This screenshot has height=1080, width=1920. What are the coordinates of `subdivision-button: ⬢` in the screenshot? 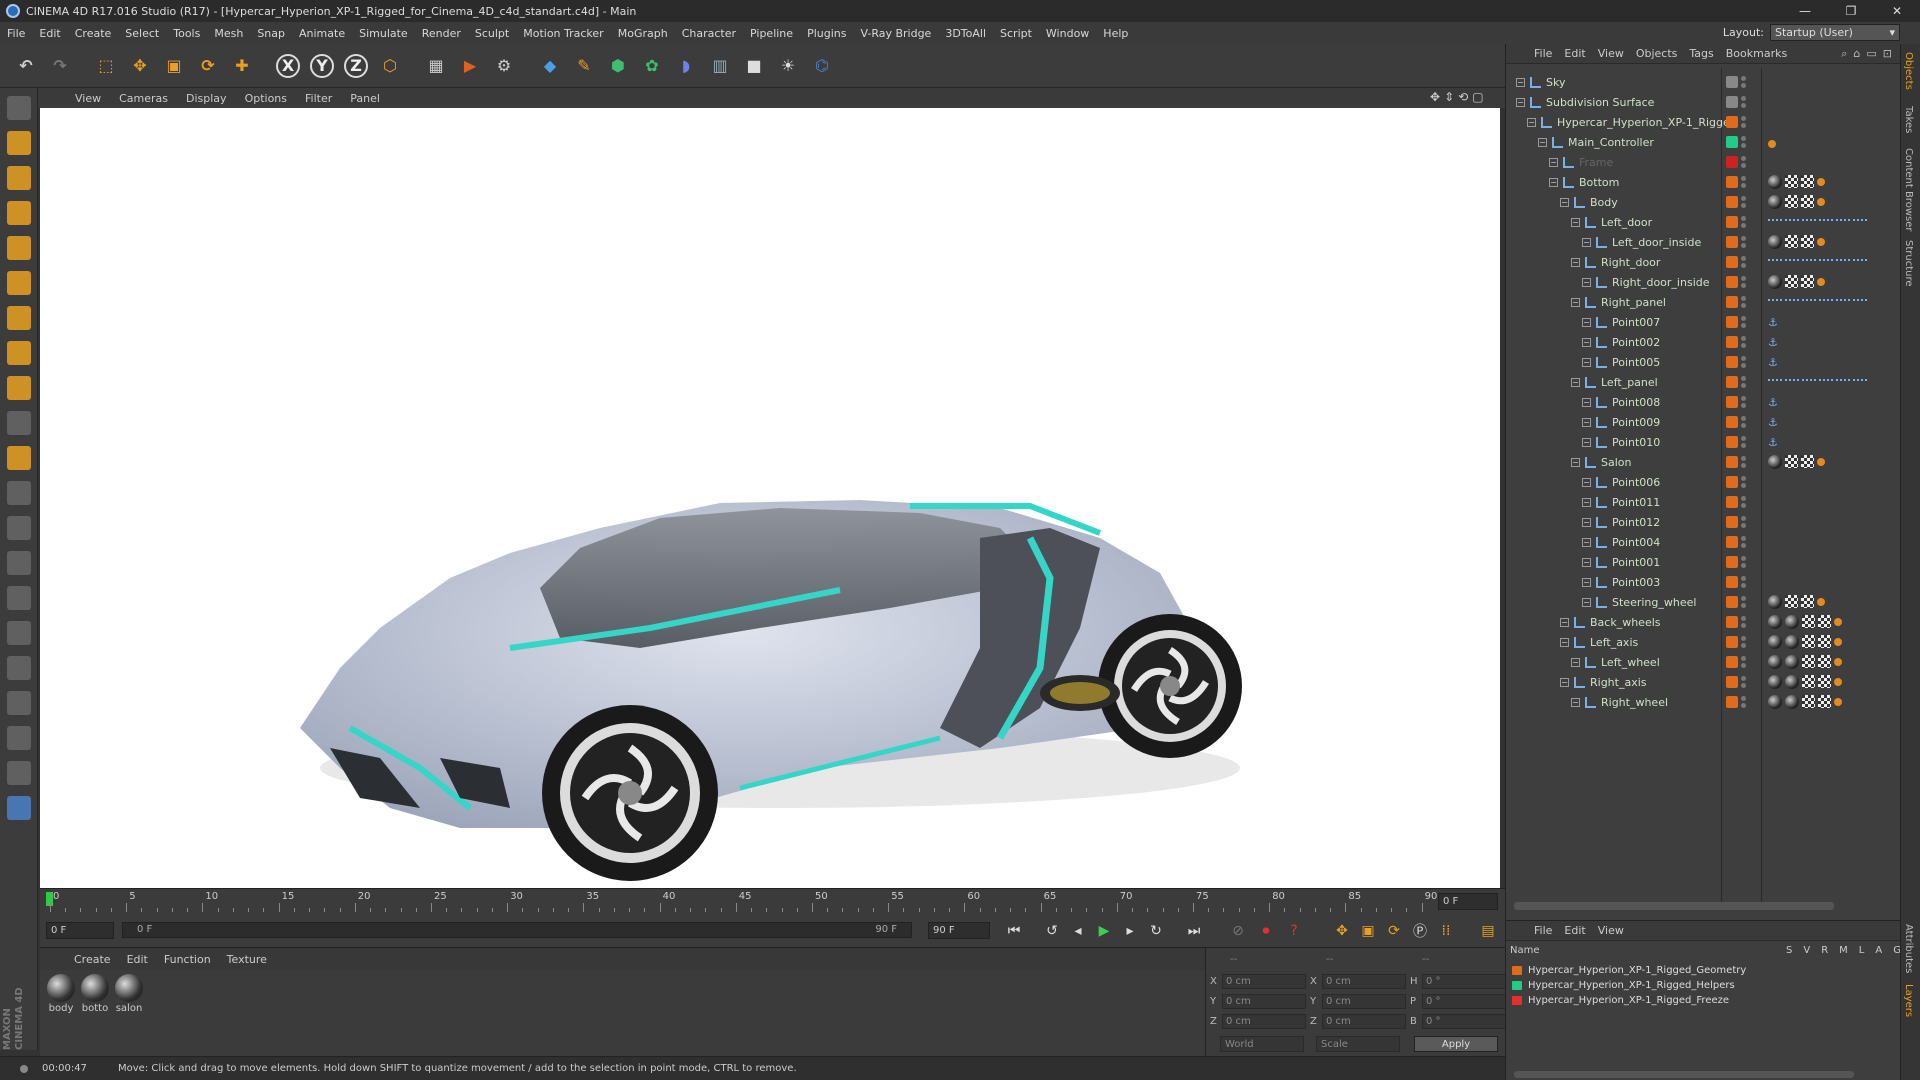 It's located at (618, 66).